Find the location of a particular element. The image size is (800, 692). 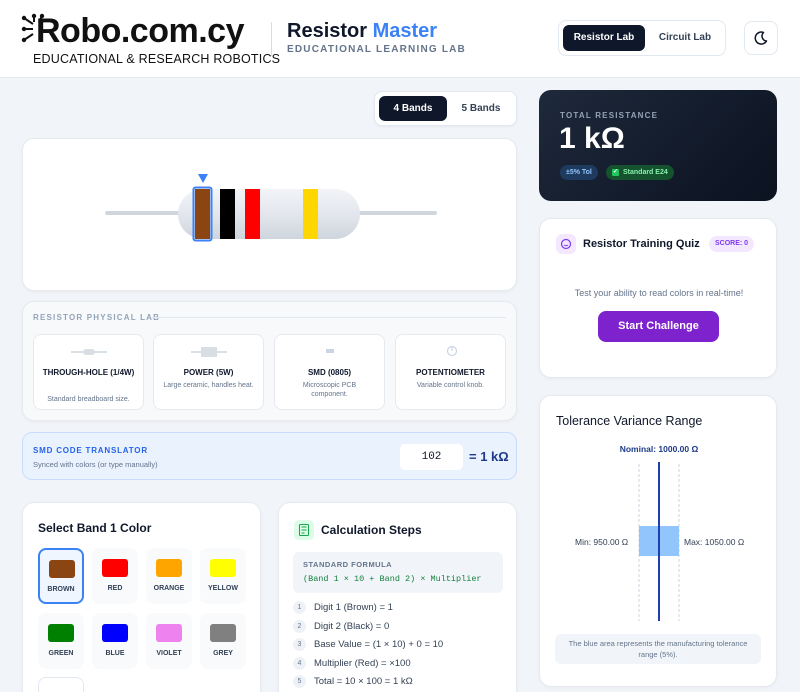

calc-step-text: Digit 2 (Black) = 0 is located at coordinates (352, 626).